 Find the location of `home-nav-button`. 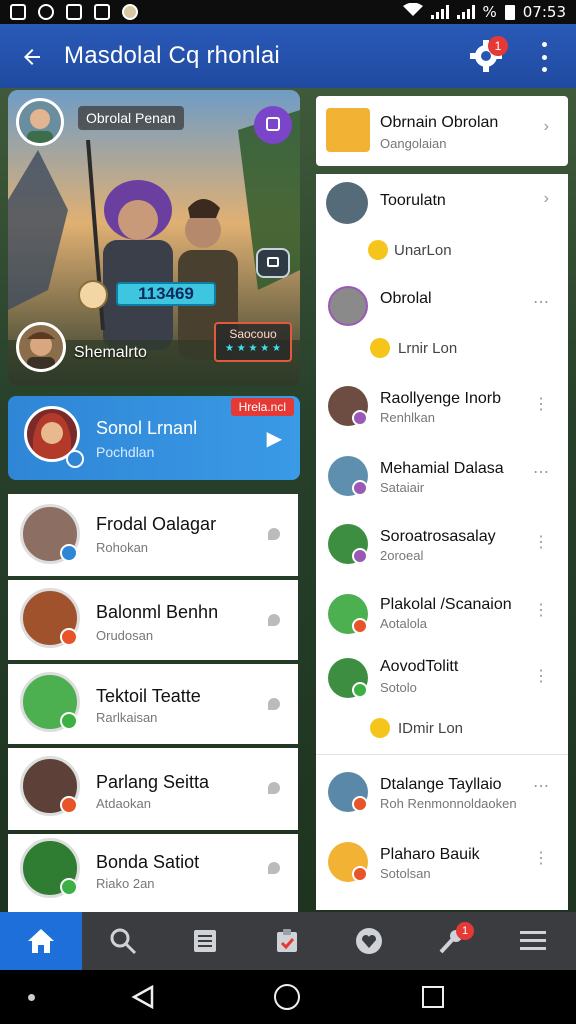

home-nav-button is located at coordinates (287, 997).